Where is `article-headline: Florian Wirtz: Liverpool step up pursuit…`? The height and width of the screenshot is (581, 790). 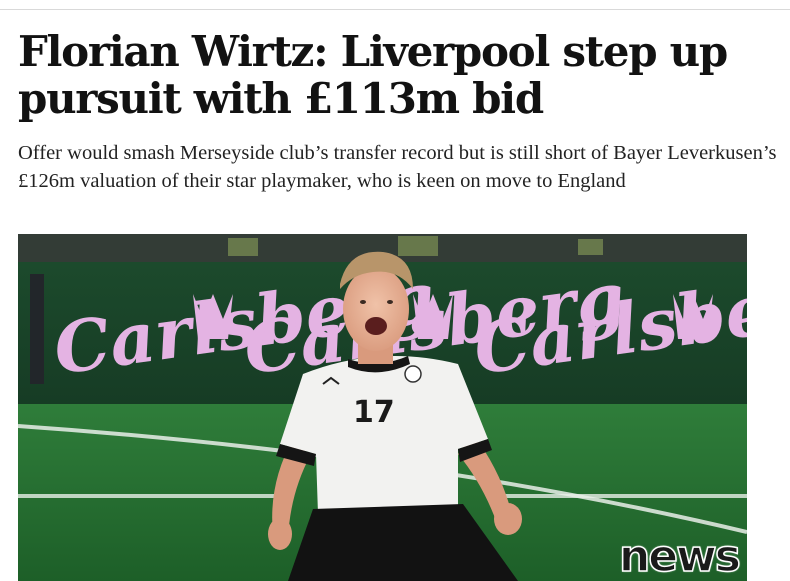 article-headline: Florian Wirtz: Liverpool step up pursuit… is located at coordinates (373, 75).